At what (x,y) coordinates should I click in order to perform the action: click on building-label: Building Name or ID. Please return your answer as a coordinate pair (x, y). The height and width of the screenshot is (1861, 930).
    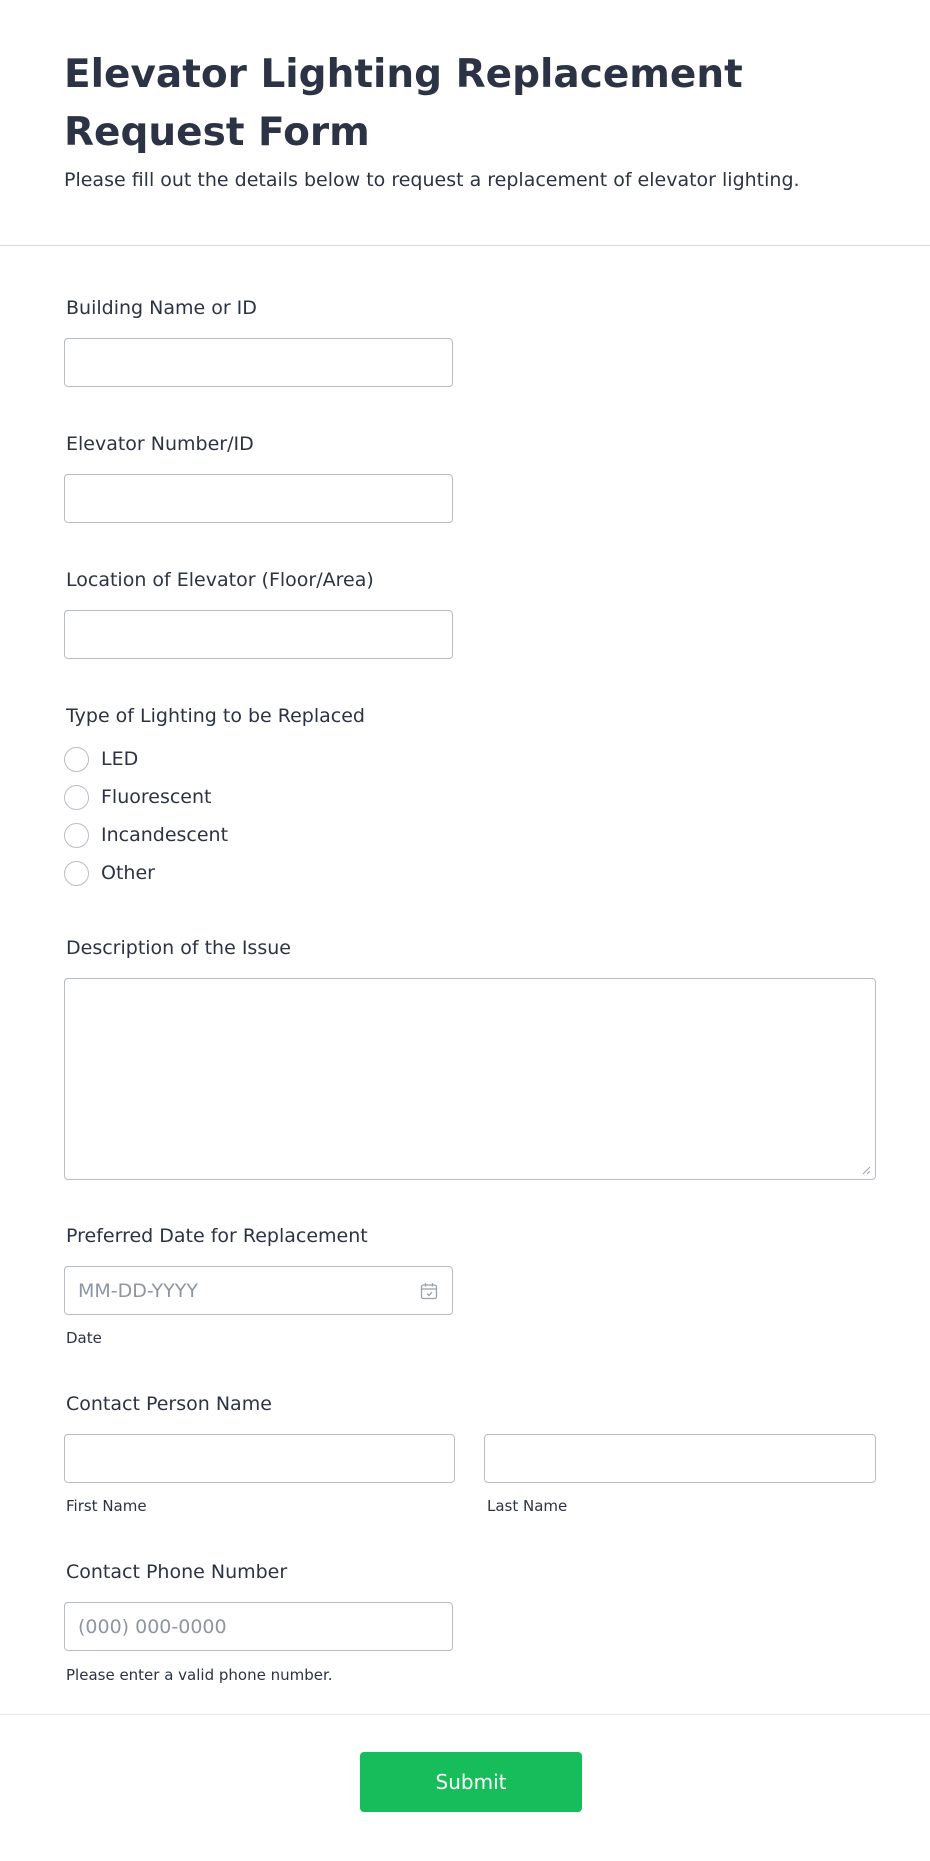
    Looking at the image, I should click on (161, 308).